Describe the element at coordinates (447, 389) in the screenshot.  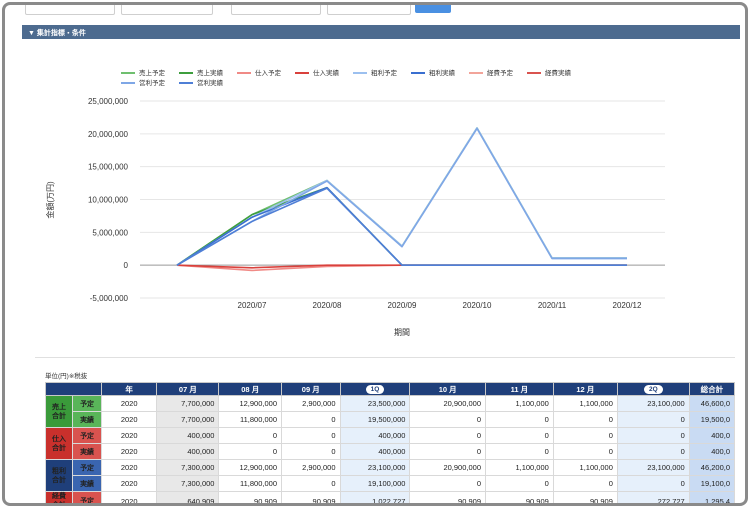
I see `column-header: 10 月` at that location.